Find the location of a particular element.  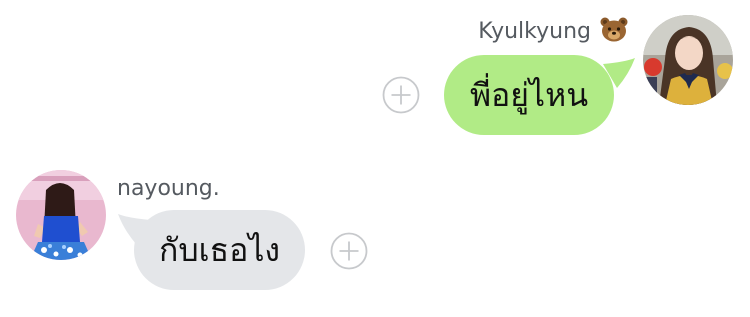

avatar-nayoung is located at coordinates (61, 215).